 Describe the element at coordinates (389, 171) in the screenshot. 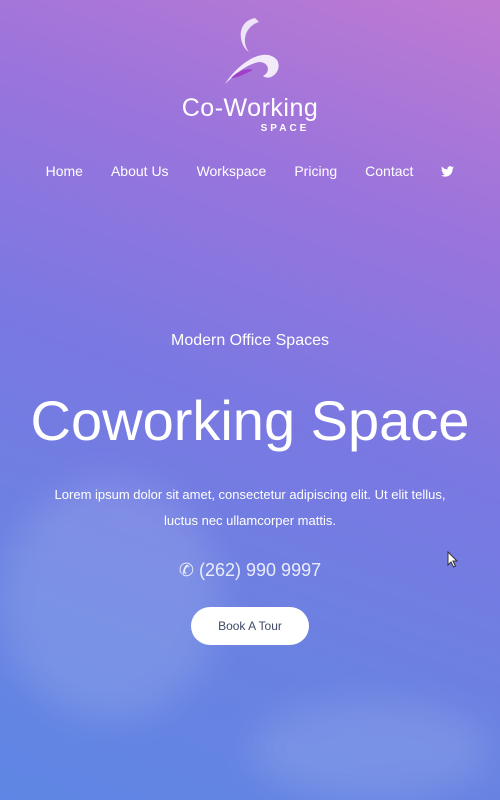

I see `nav-contact: Contact` at that location.